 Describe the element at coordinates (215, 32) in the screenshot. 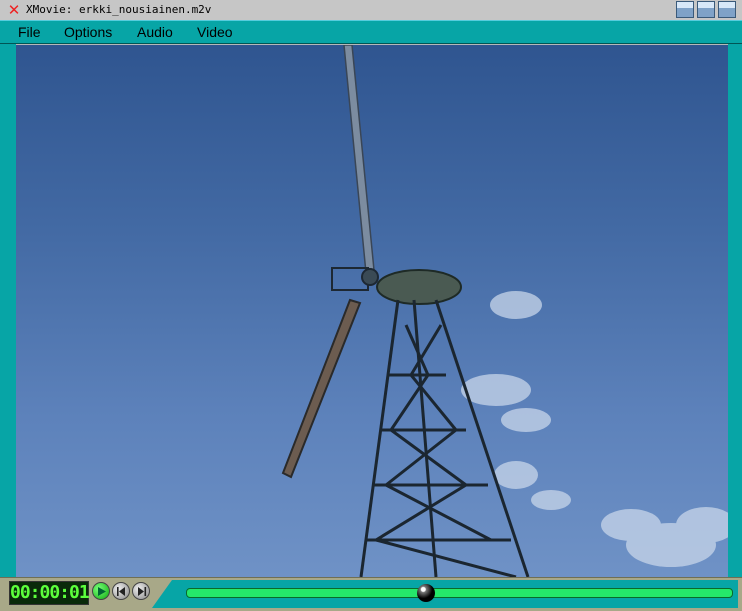

I see `menu-video: Video` at that location.